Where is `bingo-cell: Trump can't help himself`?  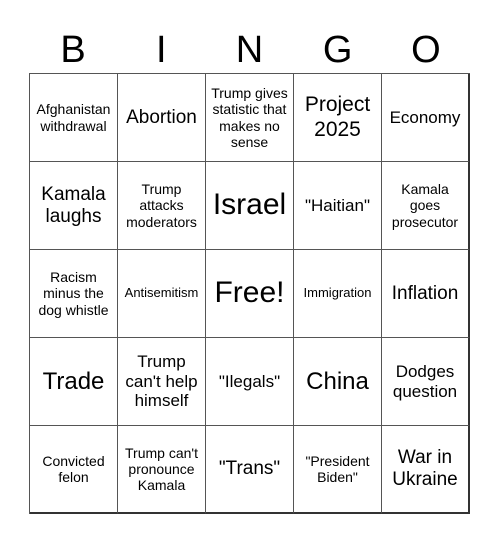 bingo-cell: Trump can't help himself is located at coordinates (162, 382).